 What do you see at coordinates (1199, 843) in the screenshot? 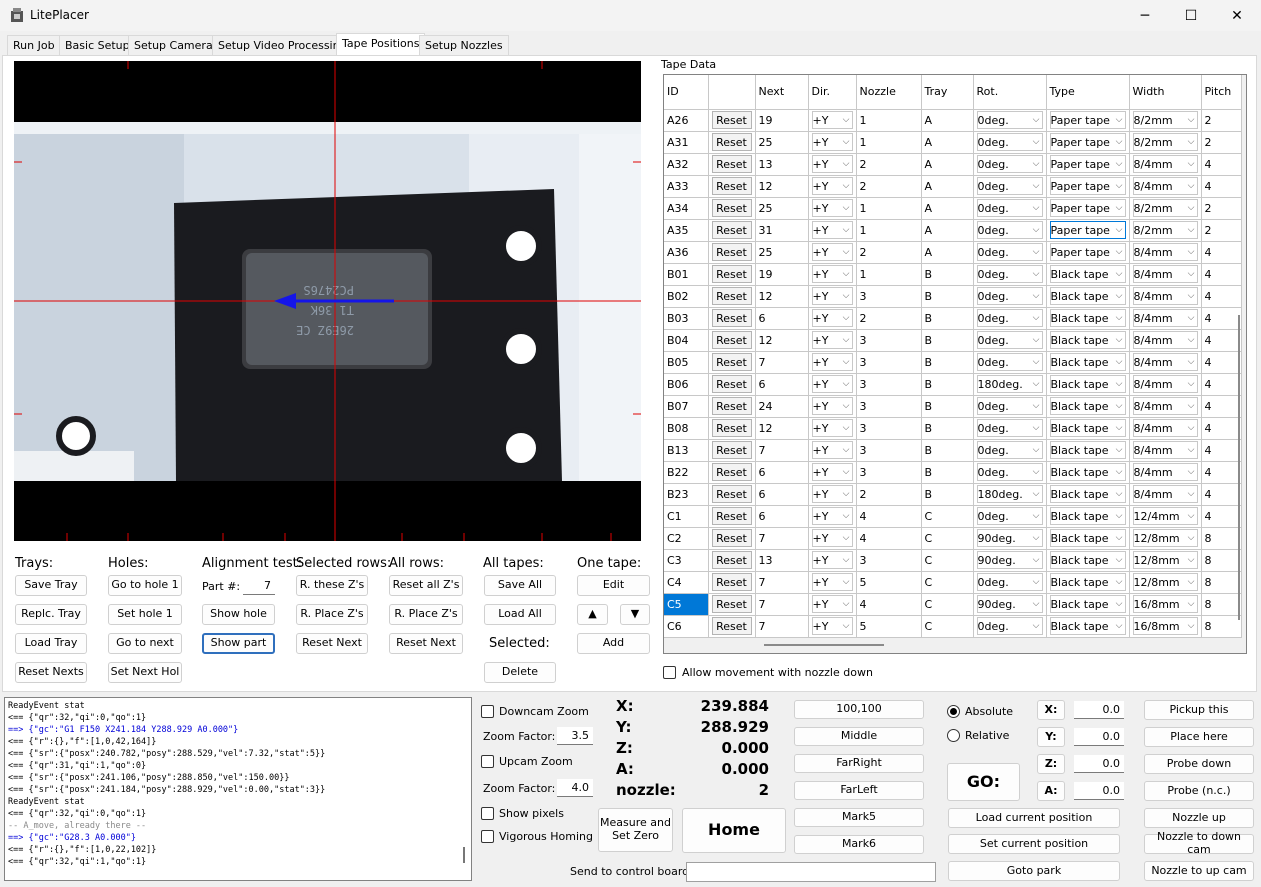
I see `nozzle-to-down-cam-button: Nozzle to down cam` at bounding box center [1199, 843].